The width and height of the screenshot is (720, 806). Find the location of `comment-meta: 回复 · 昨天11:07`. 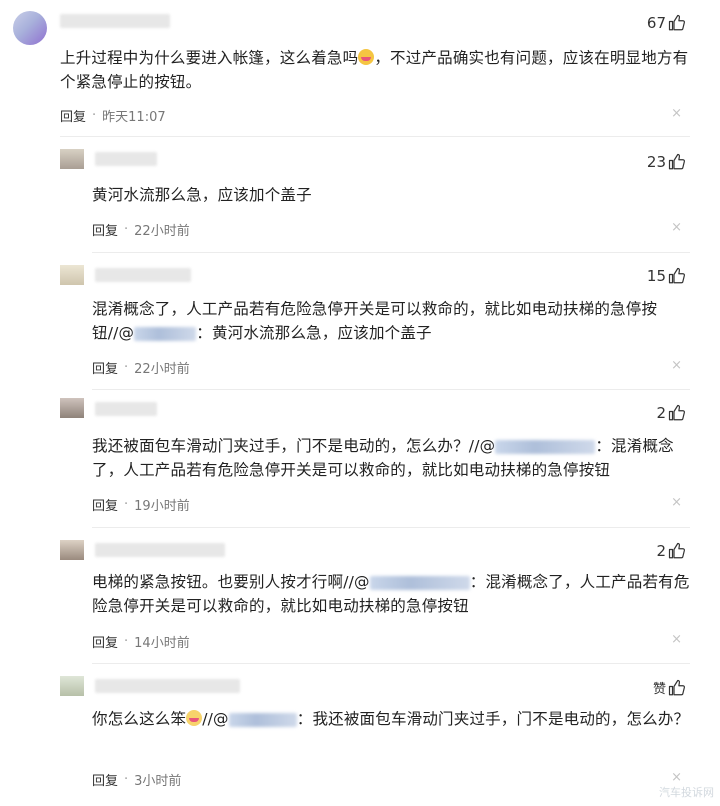

comment-meta: 回复 · 昨天11:07 is located at coordinates (113, 115).